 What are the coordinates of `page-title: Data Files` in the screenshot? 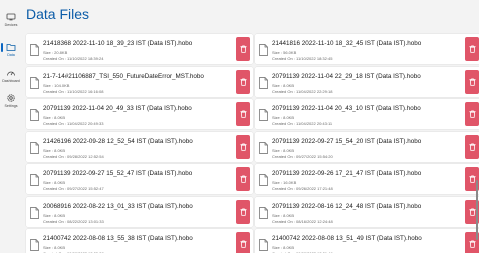 It's located at (58, 14).